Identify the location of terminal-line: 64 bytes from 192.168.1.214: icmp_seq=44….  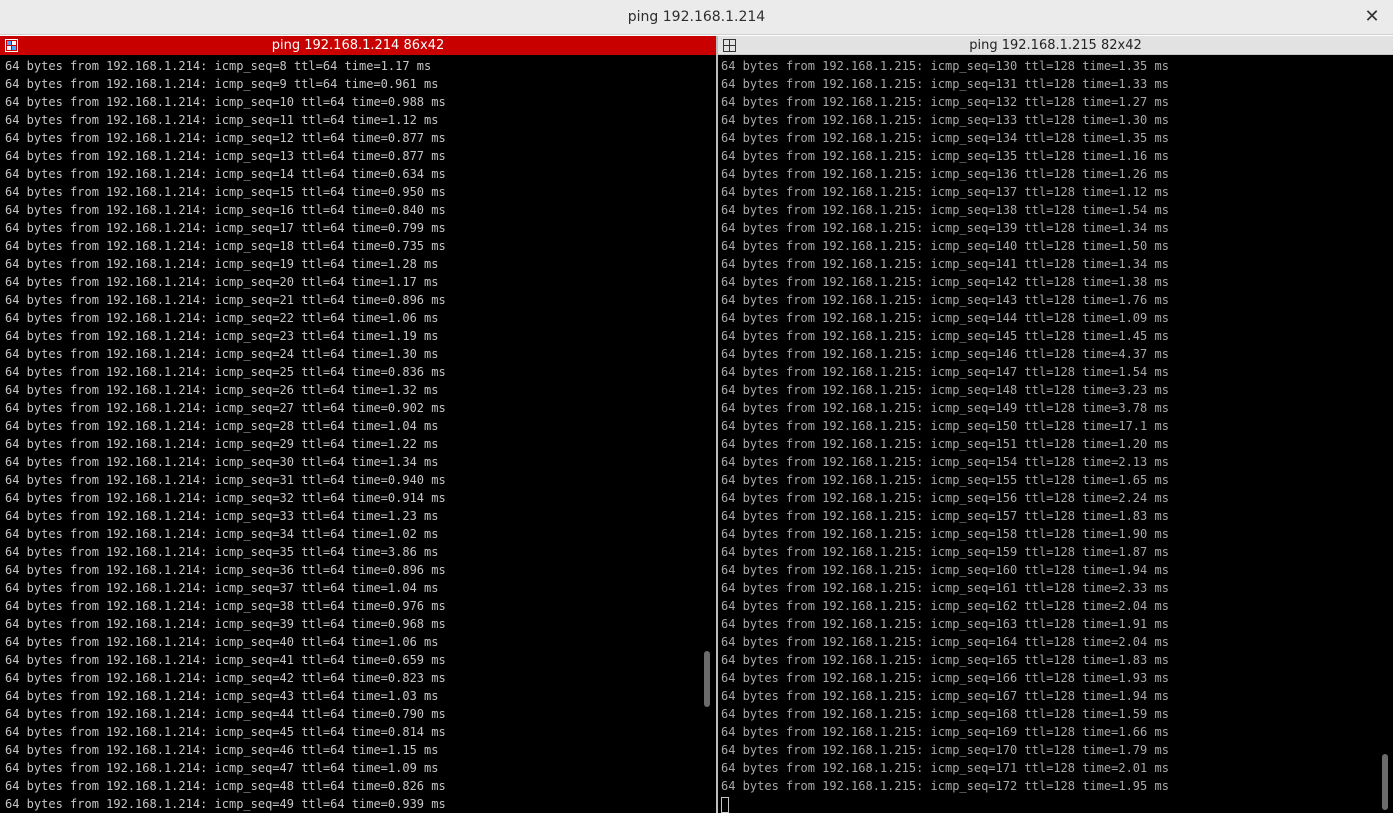
(225, 714).